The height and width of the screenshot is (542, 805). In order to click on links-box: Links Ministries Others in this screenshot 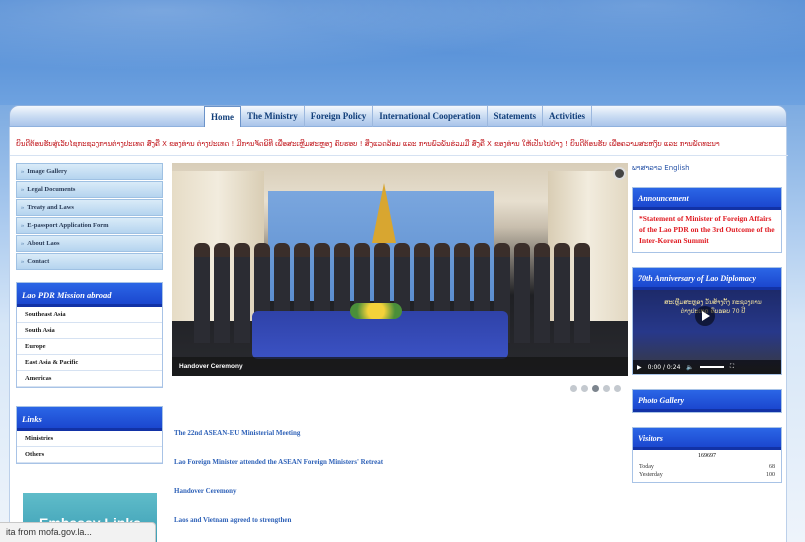, I will do `click(89, 435)`.